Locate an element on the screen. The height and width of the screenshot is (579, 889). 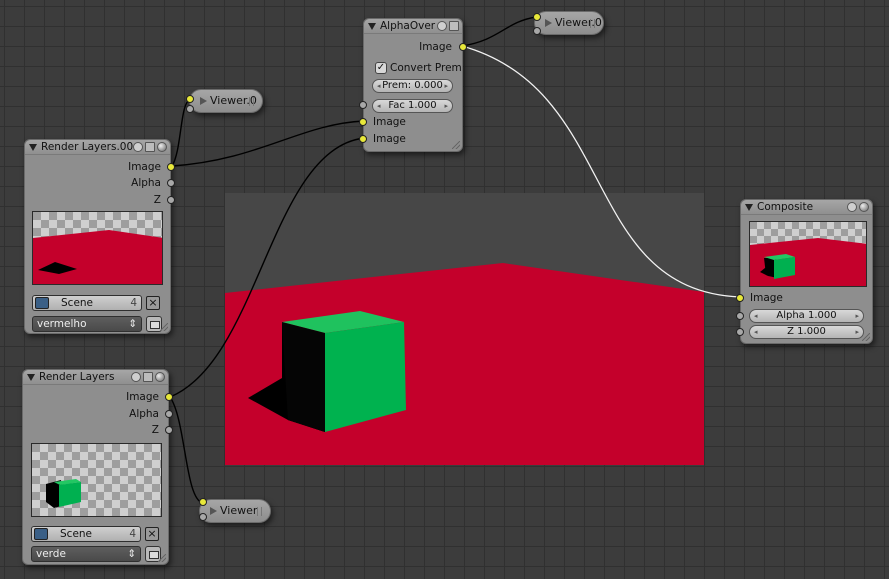
prem-value: Prem: 0.000 is located at coordinates (412, 85).